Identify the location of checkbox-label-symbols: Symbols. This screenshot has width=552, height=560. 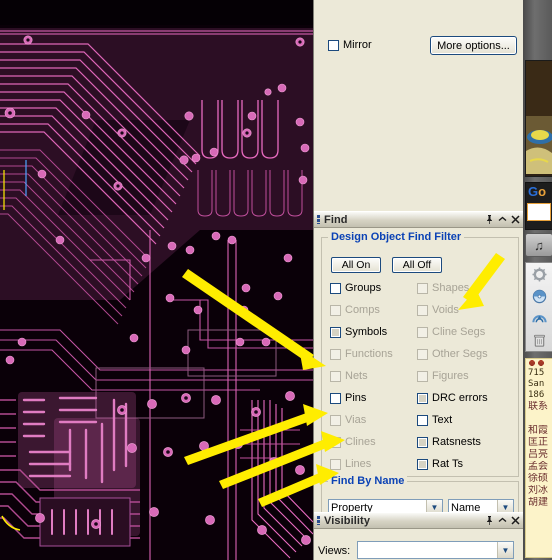
(366, 332).